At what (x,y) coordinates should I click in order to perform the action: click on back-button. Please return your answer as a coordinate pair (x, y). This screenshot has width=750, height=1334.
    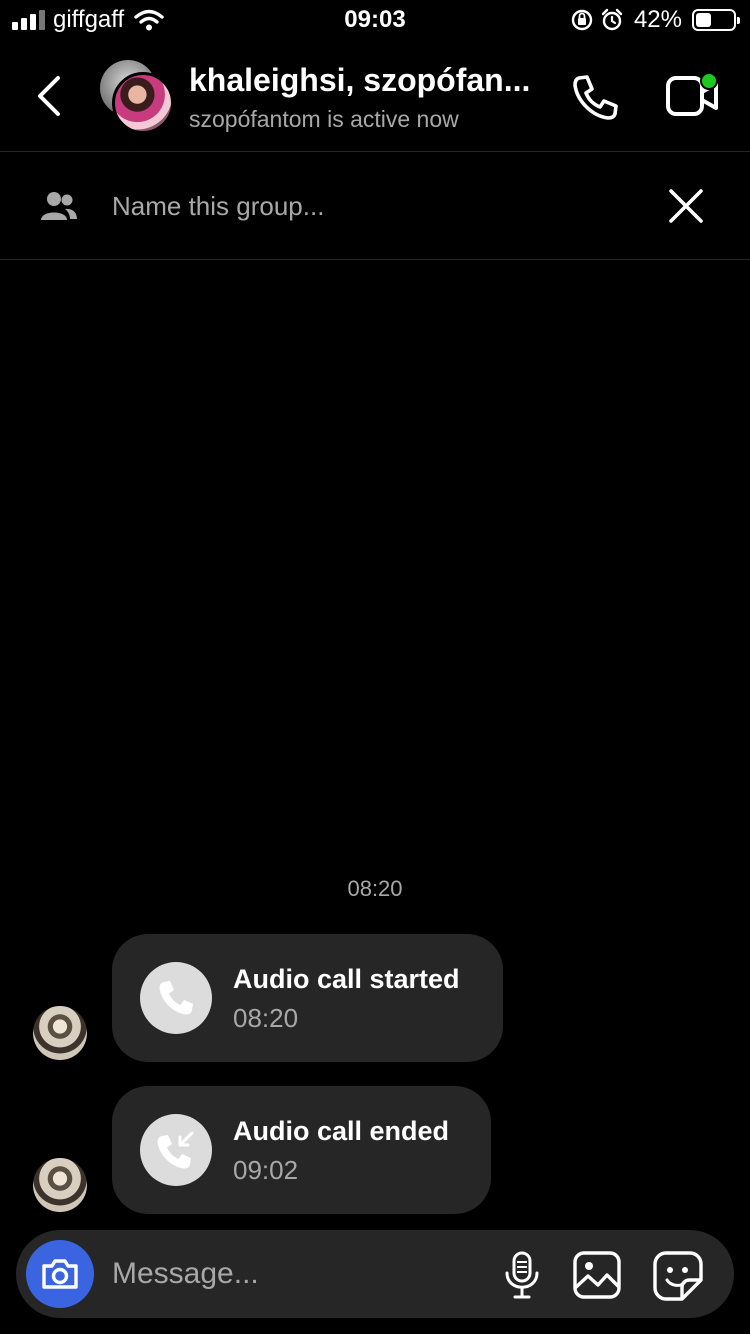
    Looking at the image, I should click on (50, 96).